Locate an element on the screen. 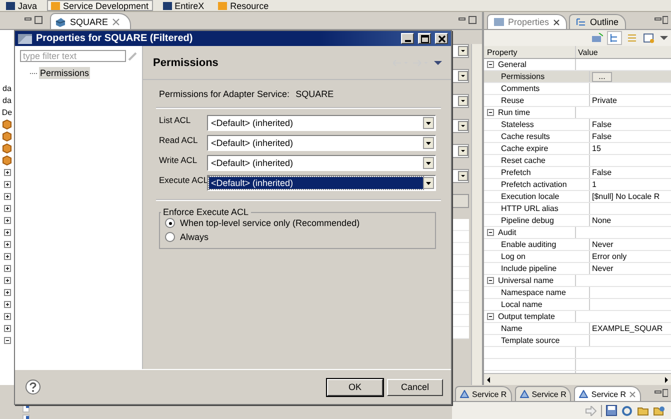 The image size is (671, 419). property-value: [$null] No Locale R is located at coordinates (626, 196).